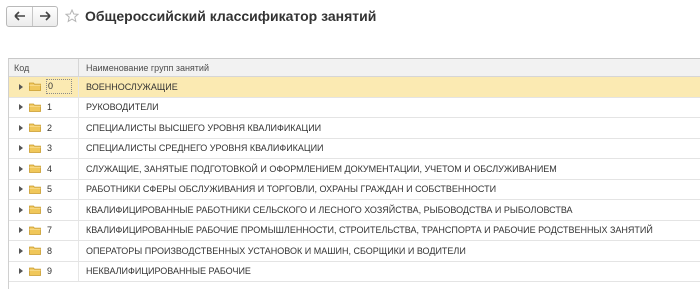 The image size is (700, 289). What do you see at coordinates (44, 169) in the screenshot?
I see `code-cell: 4` at bounding box center [44, 169].